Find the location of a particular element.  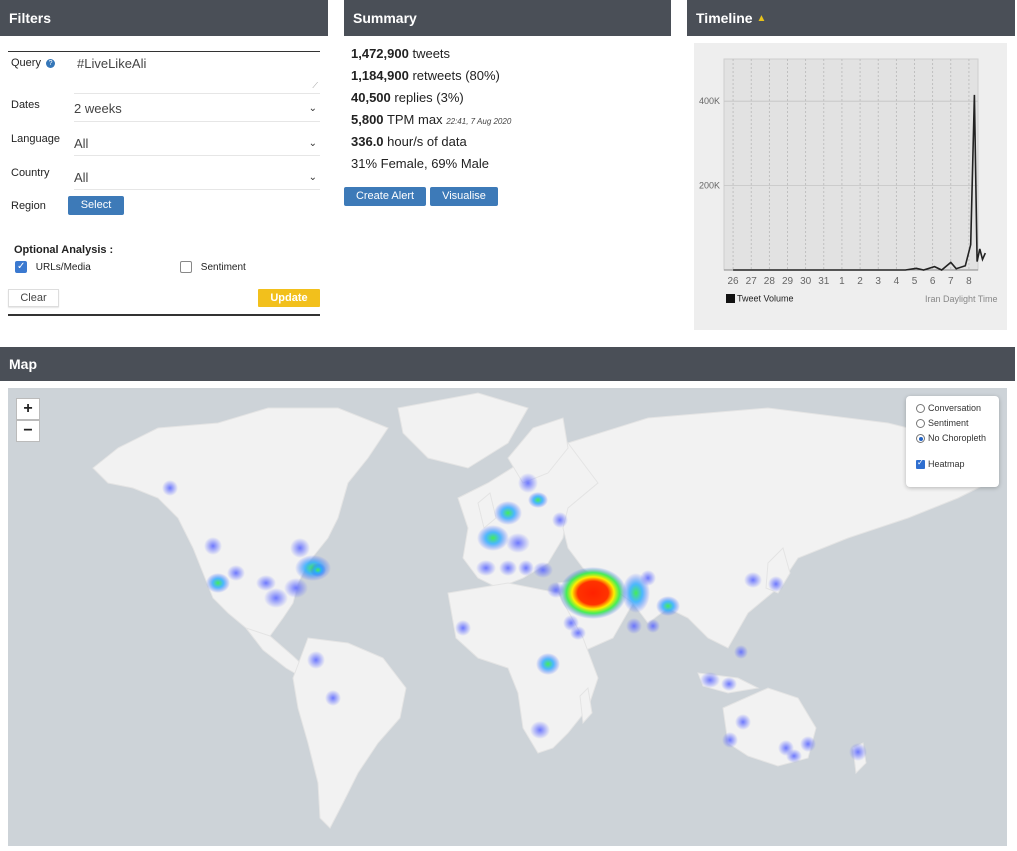

query-input: #LiveLikeAli ⟋ is located at coordinates (197, 75).